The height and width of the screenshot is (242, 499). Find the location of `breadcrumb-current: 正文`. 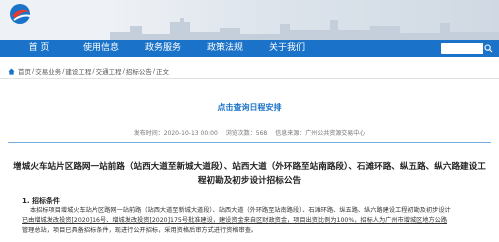

breadcrumb-current: 正文 is located at coordinates (163, 72).